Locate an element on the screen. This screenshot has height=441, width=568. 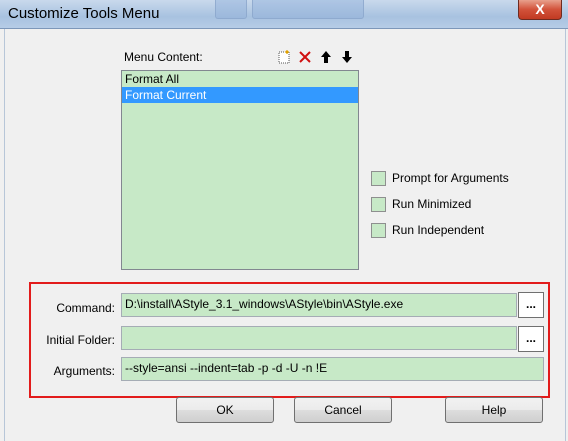
prompt-arguments-checkbox: Prompt for Arguments is located at coordinates (451, 178).